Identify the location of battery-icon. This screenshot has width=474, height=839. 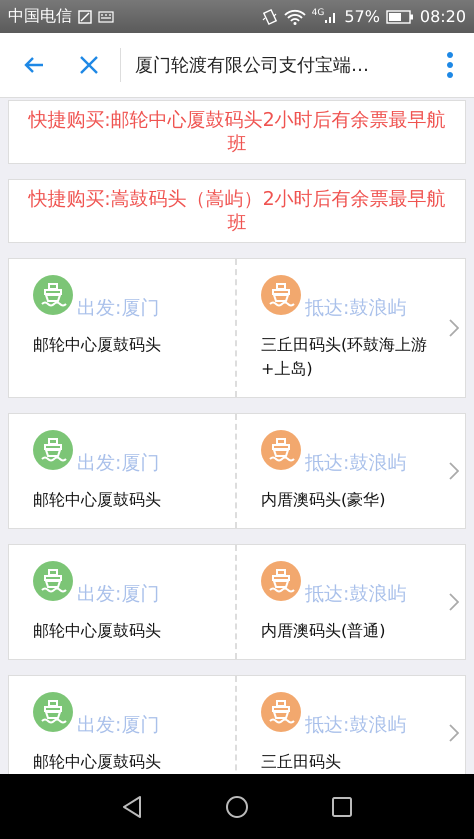
(400, 17).